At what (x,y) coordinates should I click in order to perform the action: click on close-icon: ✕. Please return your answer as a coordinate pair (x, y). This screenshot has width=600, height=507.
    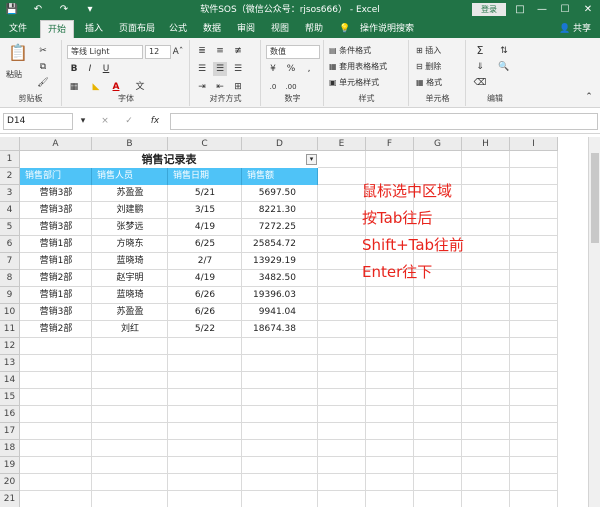
    Looking at the image, I should click on (588, 10).